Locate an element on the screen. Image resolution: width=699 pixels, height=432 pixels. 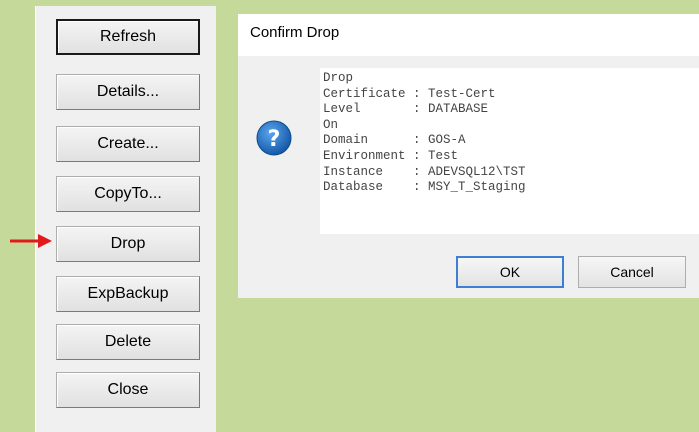
message-line: Certificate : Test-Cert is located at coordinates (409, 93).